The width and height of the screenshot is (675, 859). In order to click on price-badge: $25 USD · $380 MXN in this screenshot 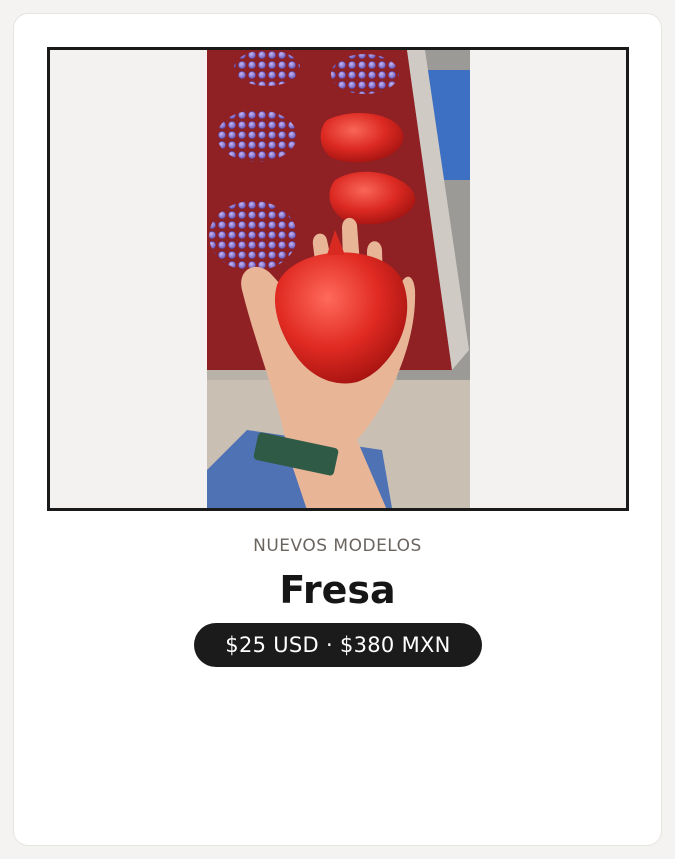, I will do `click(338, 645)`.